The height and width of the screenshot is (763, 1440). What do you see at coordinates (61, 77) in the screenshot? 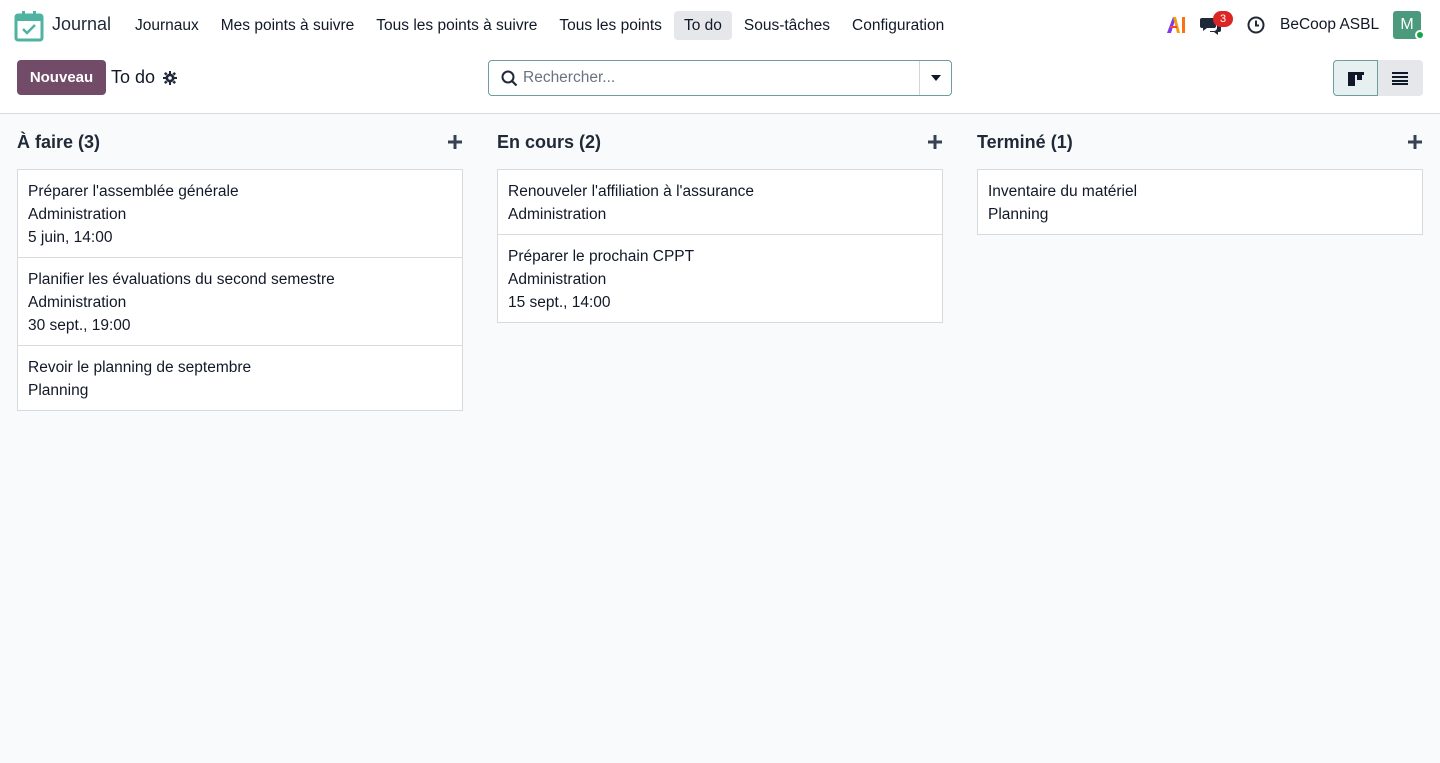
I see `new-button: Nouveau` at bounding box center [61, 77].